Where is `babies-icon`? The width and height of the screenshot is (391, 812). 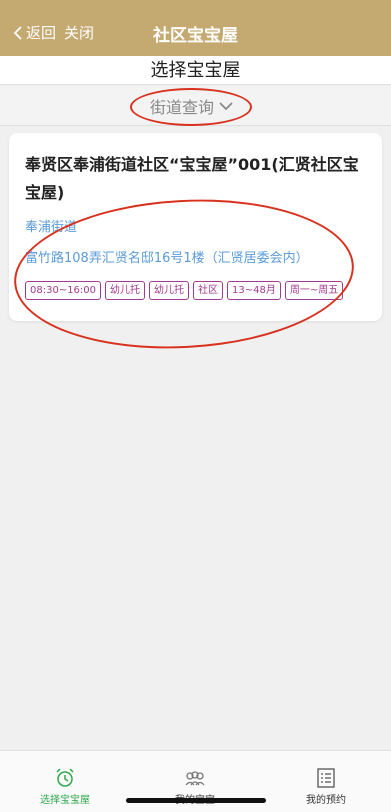 babies-icon is located at coordinates (195, 778).